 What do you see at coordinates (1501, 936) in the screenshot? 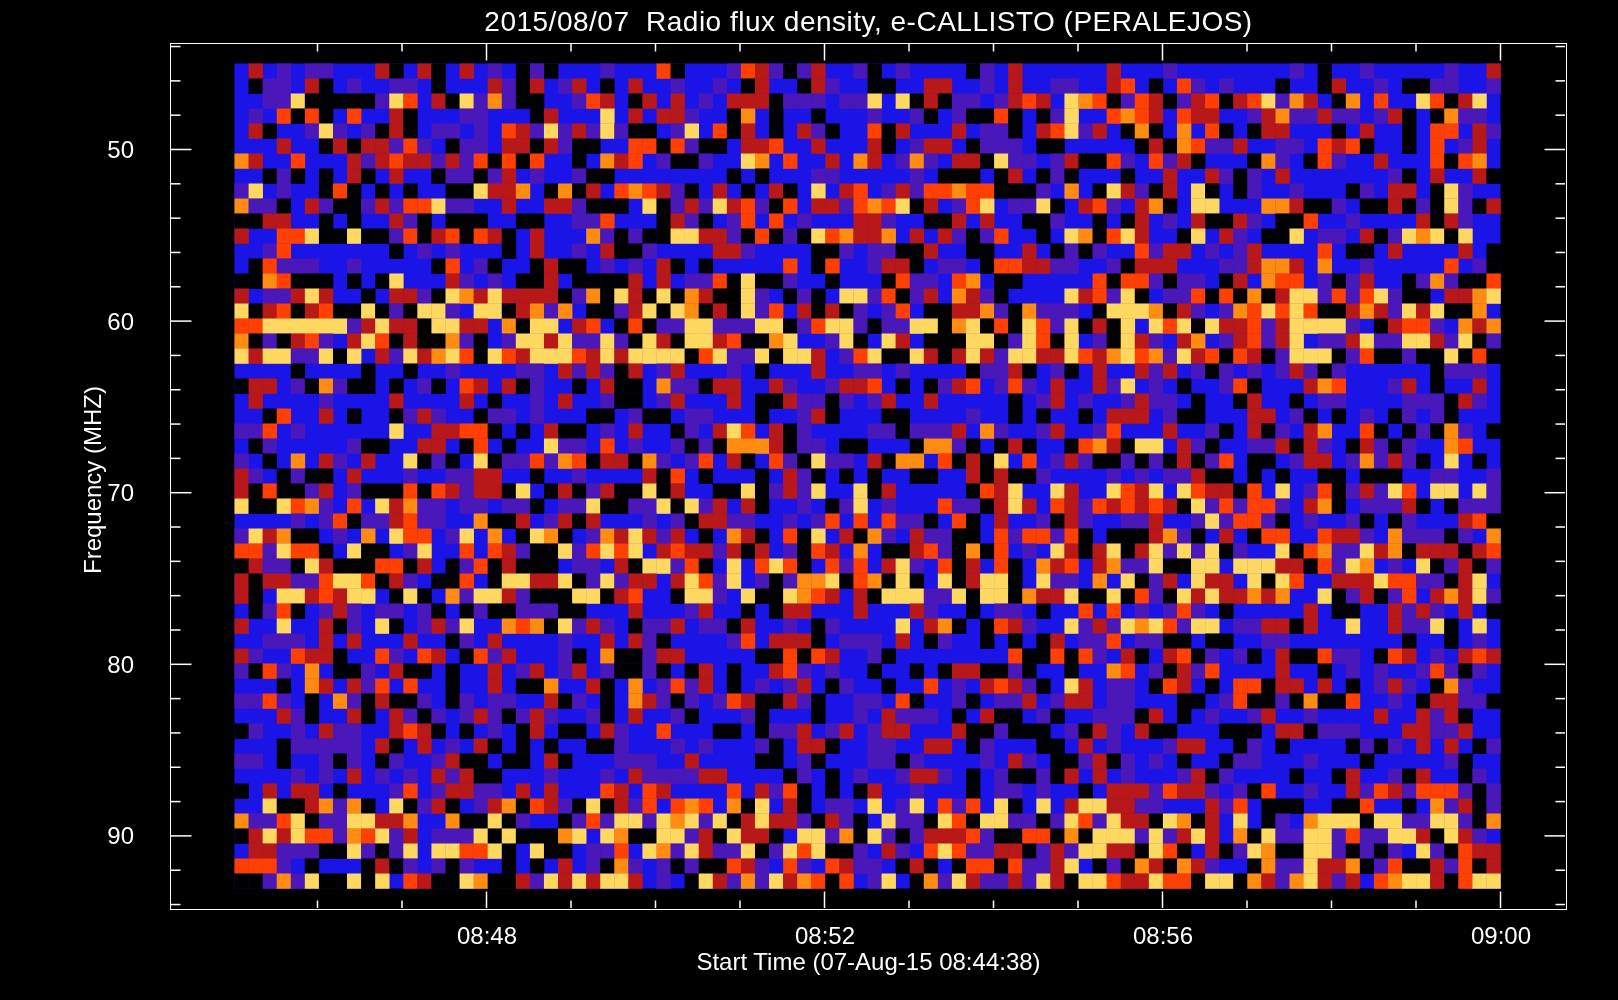
I see `axis-tick-label: 09:00` at bounding box center [1501, 936].